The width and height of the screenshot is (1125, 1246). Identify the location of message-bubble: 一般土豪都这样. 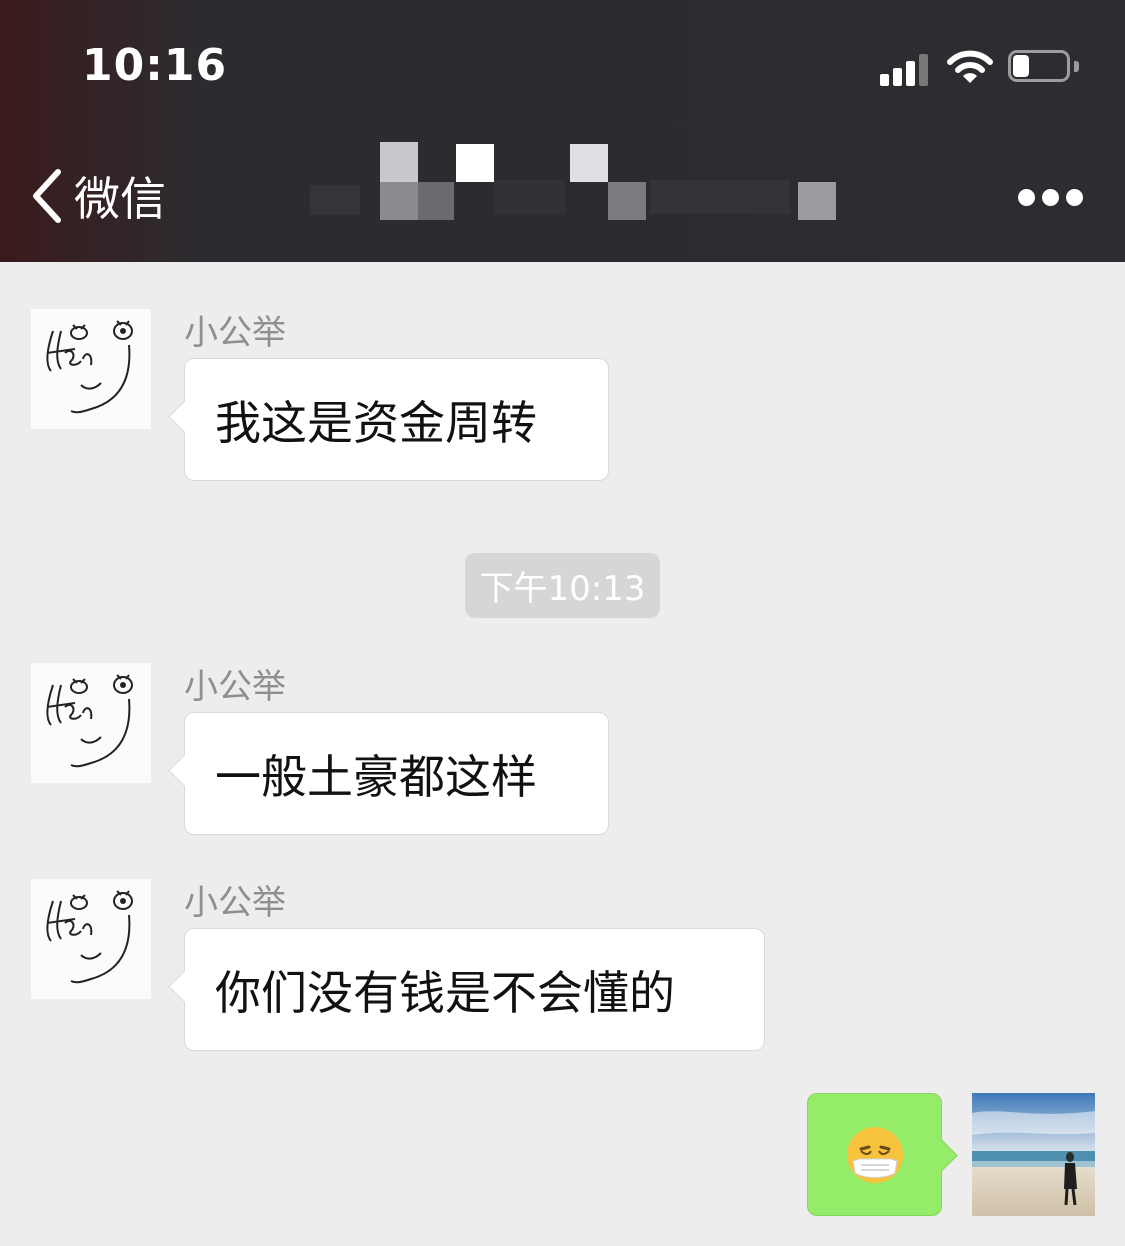
(396, 773).